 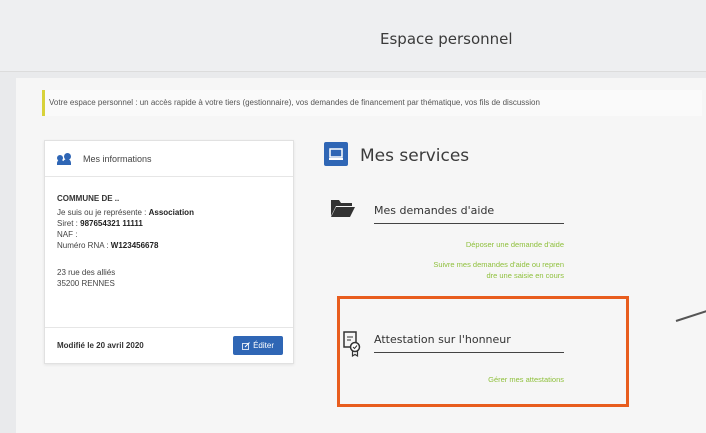 I want to click on siret-line: Siret : 987654321 11111, so click(x=175, y=223).